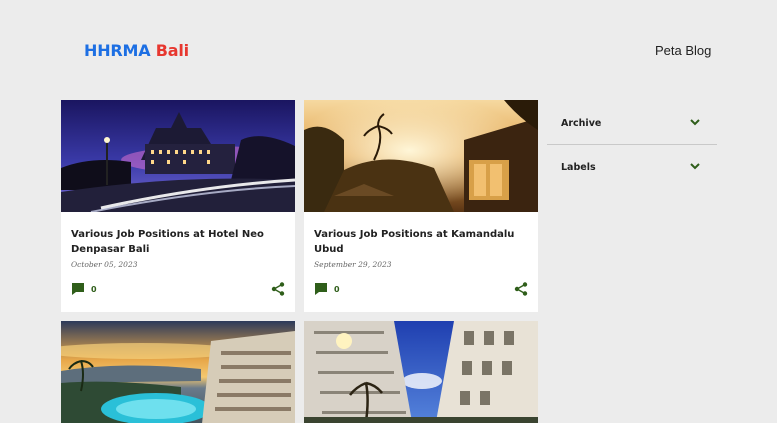 The image size is (777, 423). Describe the element at coordinates (632, 166) in the screenshot. I see `sidebar-item-labels: Labels` at that location.